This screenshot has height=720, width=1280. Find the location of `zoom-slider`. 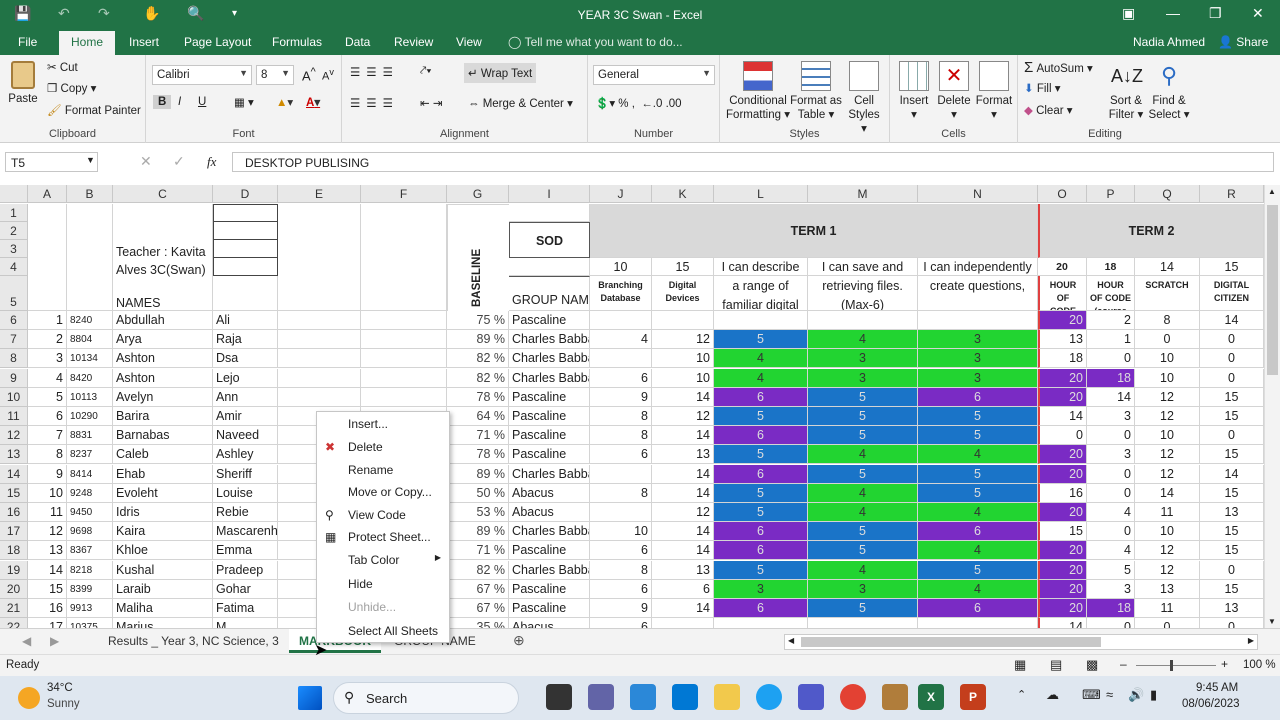

zoom-slider is located at coordinates (1176, 665).